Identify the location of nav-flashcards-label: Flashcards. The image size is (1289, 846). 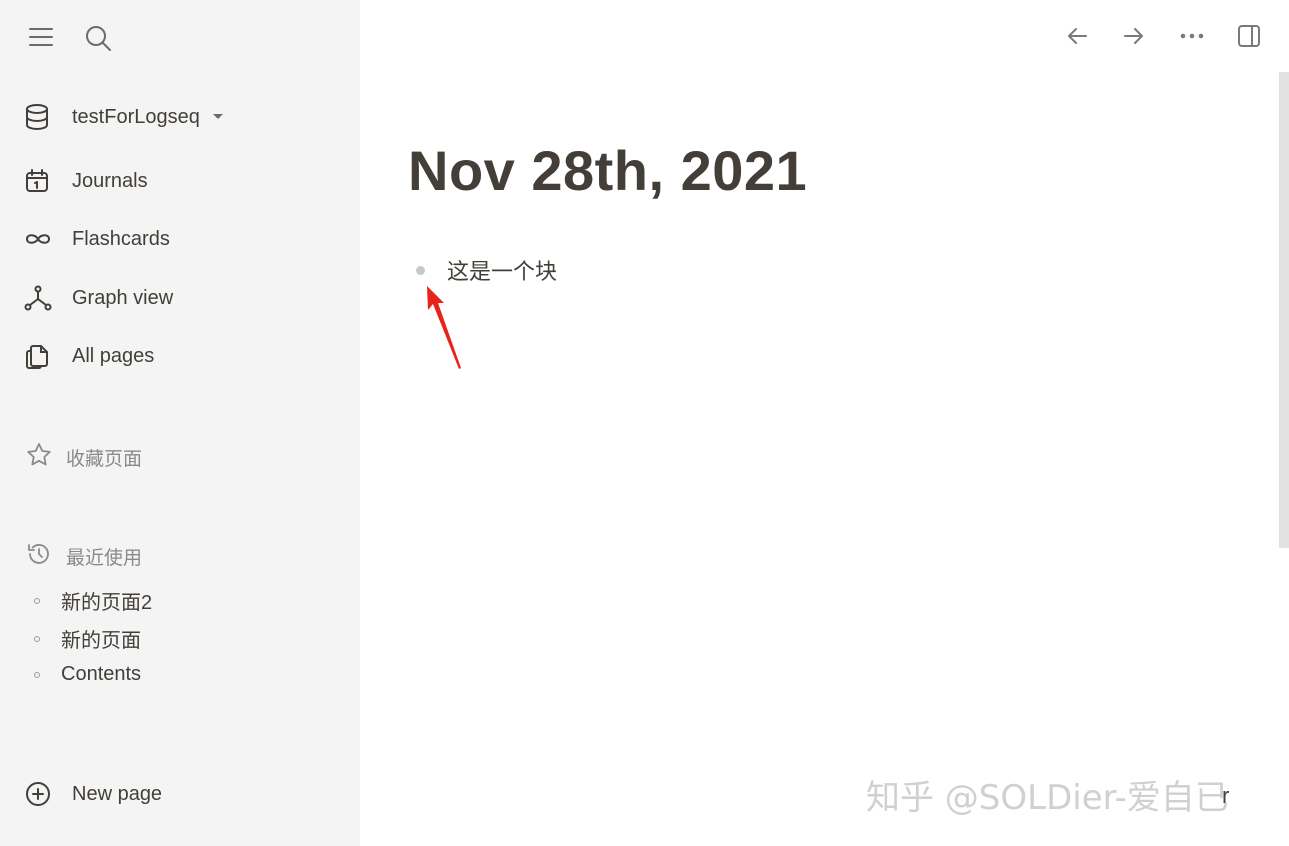
(121, 238).